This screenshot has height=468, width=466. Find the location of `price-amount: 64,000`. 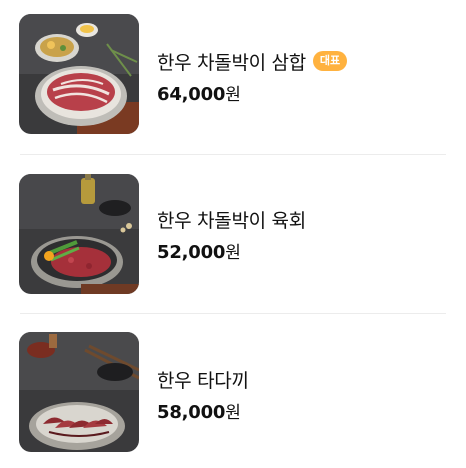

price-amount: 64,000 is located at coordinates (191, 94).